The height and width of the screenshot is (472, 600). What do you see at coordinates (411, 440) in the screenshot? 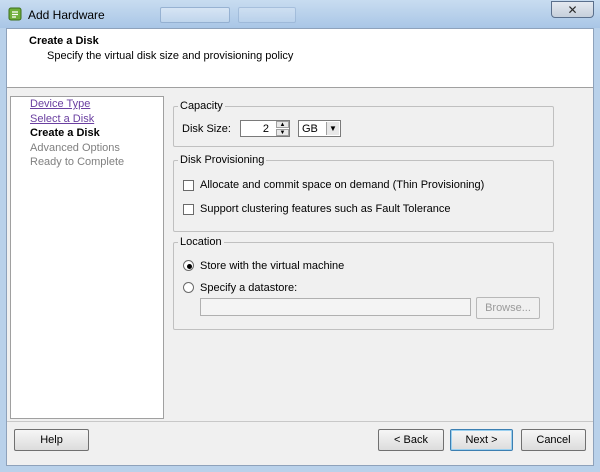
I see `back-button: < Back` at bounding box center [411, 440].